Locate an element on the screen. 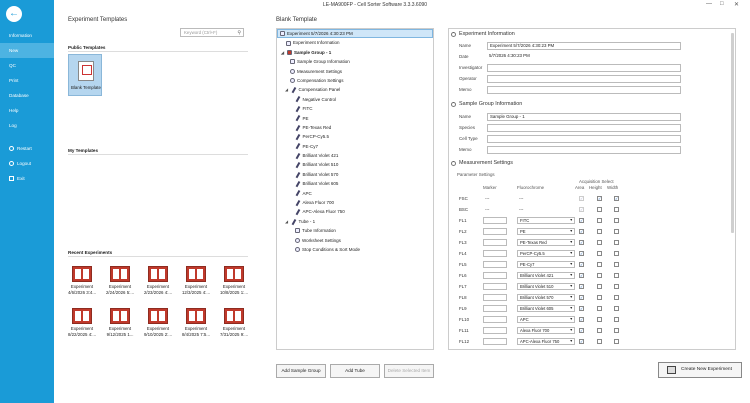 Image resolution: width=750 pixels, height=403 pixels. sample-group-info-section: ˆ Sample Group Information is located at coordinates (486, 104).